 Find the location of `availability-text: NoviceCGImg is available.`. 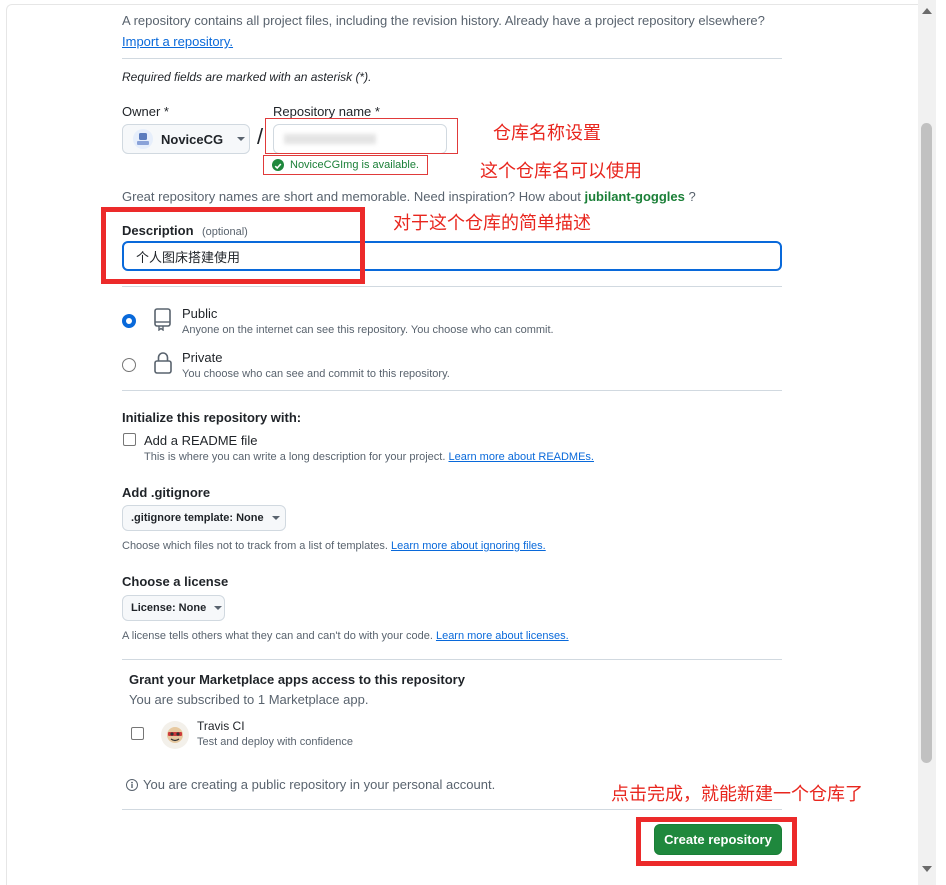

availability-text: NoviceCGImg is available. is located at coordinates (354, 165).